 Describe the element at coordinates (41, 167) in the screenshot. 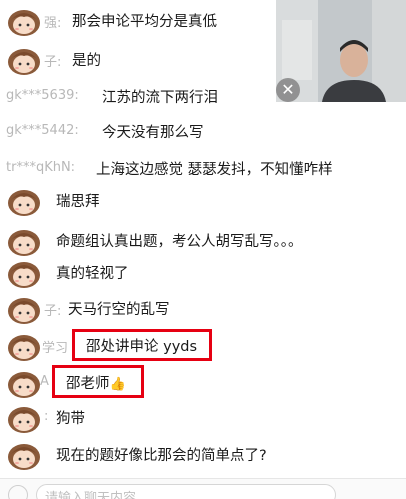

I see `message-username: tr***qKhN:` at that location.